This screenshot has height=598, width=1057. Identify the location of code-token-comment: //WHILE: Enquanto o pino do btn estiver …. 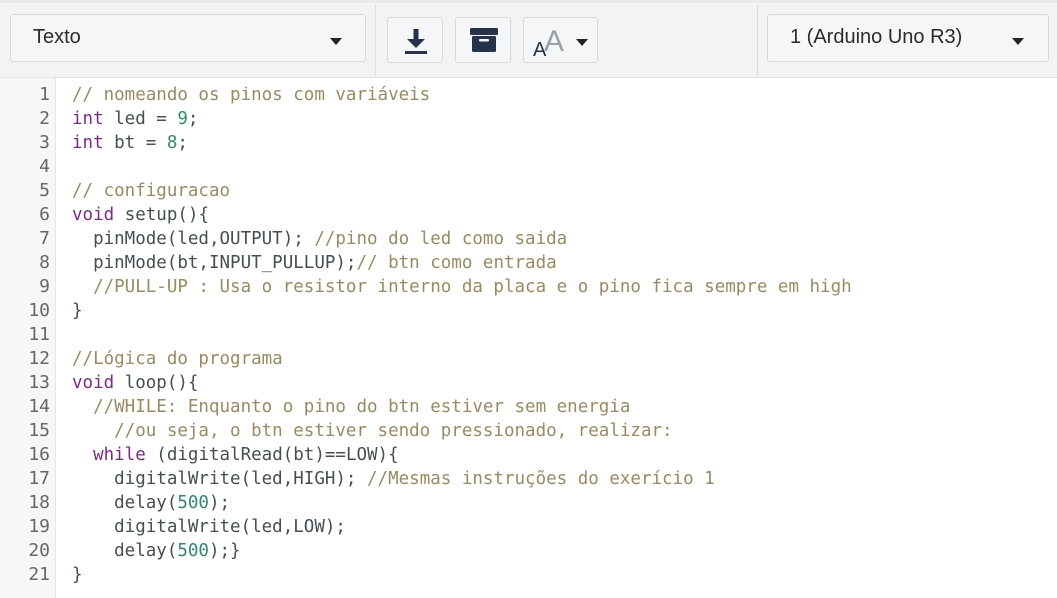
(351, 407).